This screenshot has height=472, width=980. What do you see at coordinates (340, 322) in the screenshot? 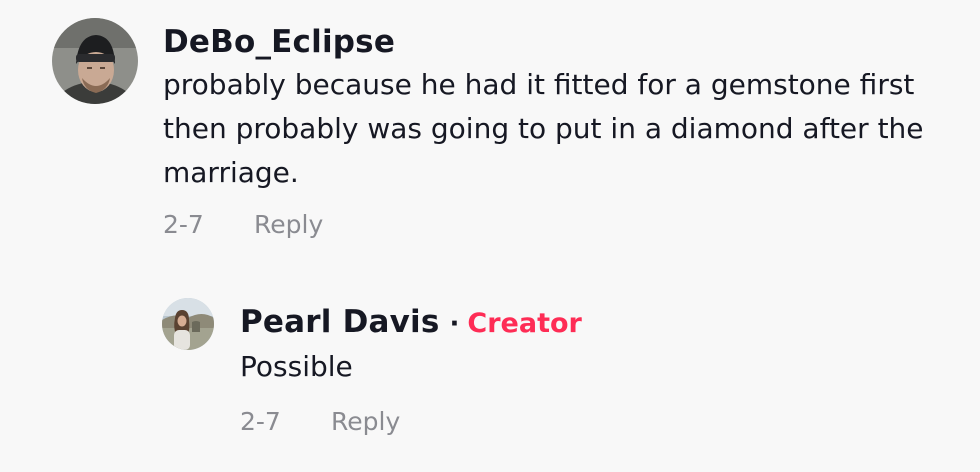
I see `username: Pearl Davis` at bounding box center [340, 322].